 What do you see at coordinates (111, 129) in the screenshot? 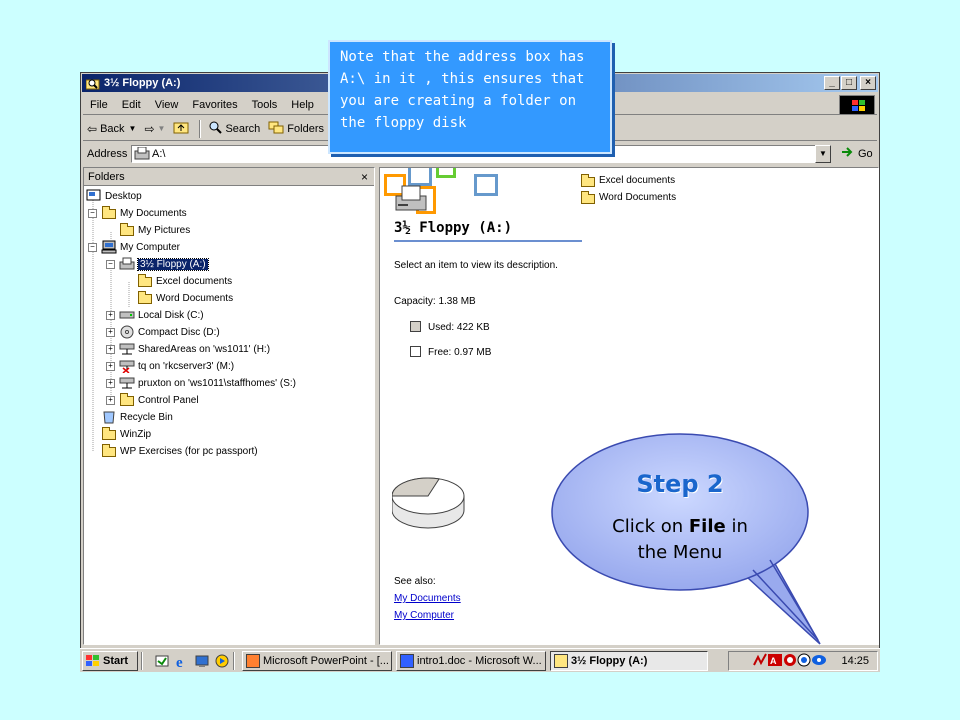
I see `back-button: ⇦ Back ▼` at bounding box center [111, 129].